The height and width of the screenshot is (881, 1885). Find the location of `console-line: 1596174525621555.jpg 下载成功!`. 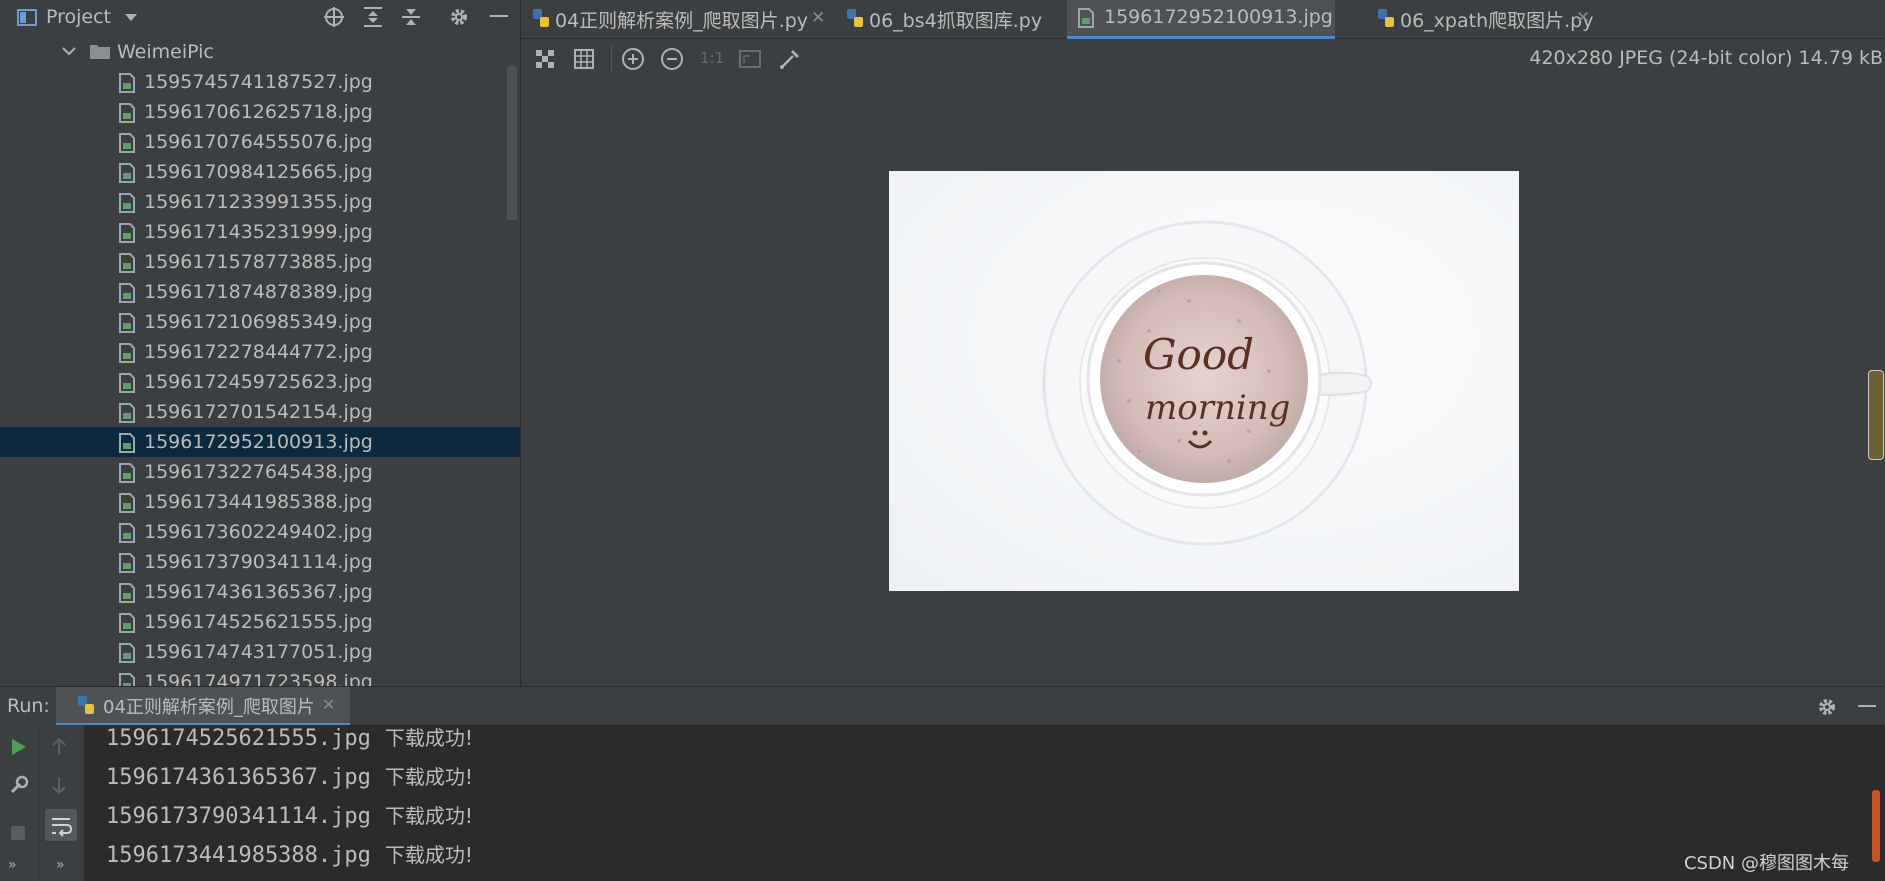

console-line: 1596174525621555.jpg 下载成功! is located at coordinates (289, 736).